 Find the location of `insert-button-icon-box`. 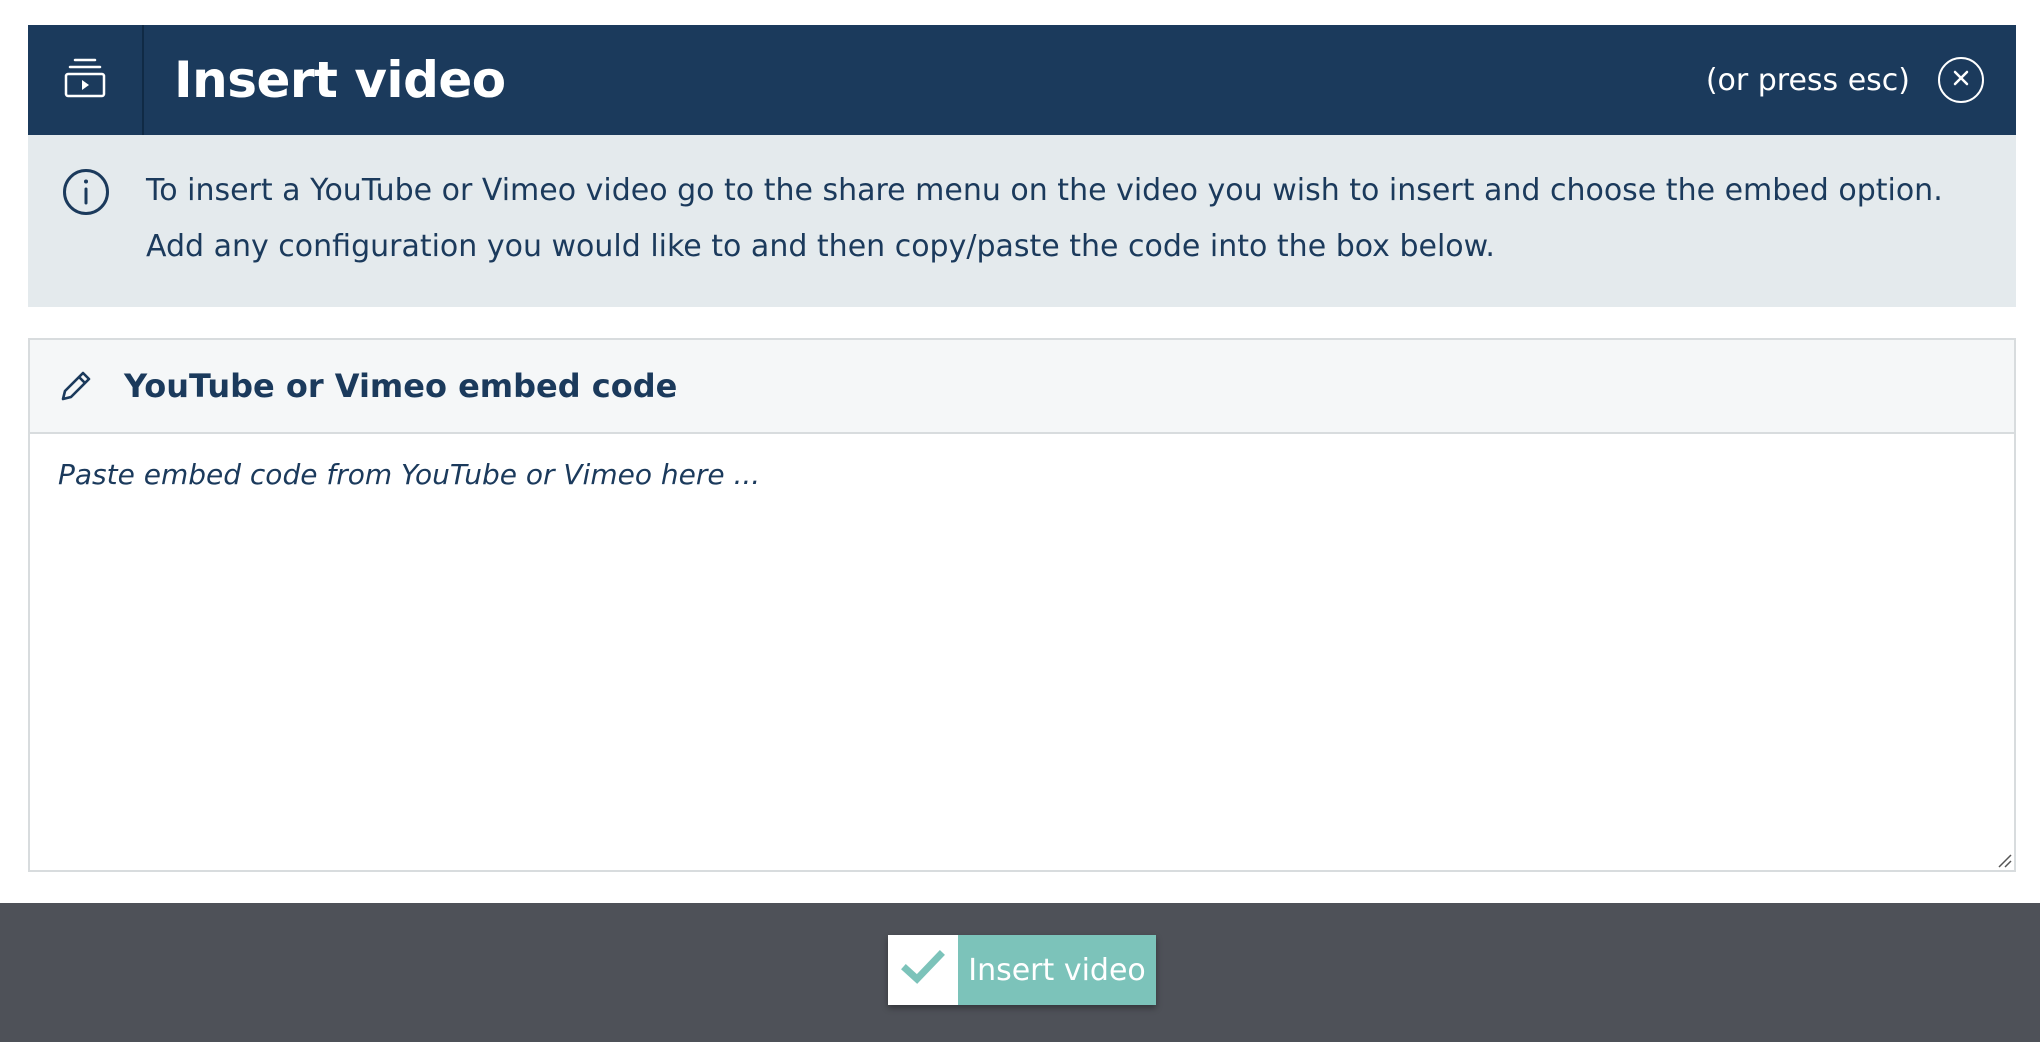

insert-button-icon-box is located at coordinates (923, 970).